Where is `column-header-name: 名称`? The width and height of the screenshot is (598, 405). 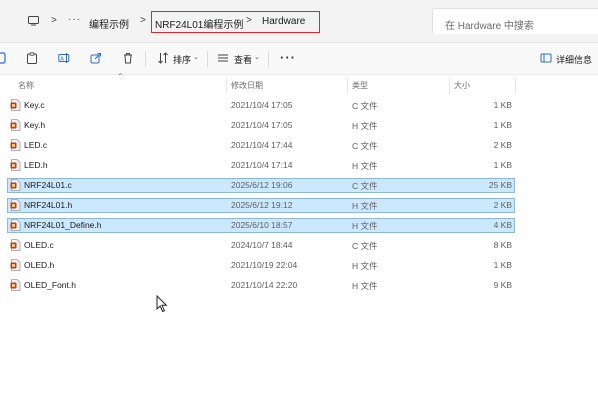 column-header-name: 名称 is located at coordinates (26, 85).